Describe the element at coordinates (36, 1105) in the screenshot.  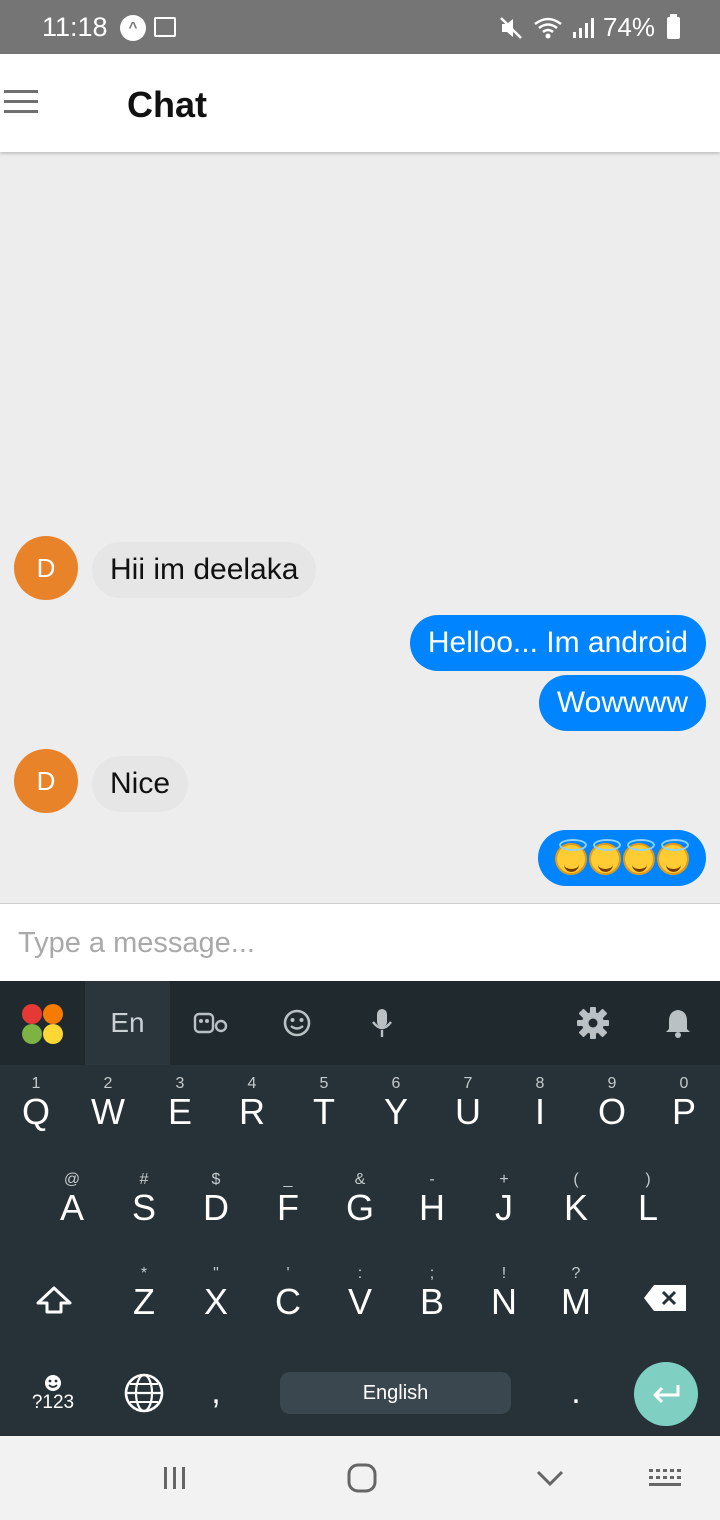
I see `key-q: 1Q` at that location.